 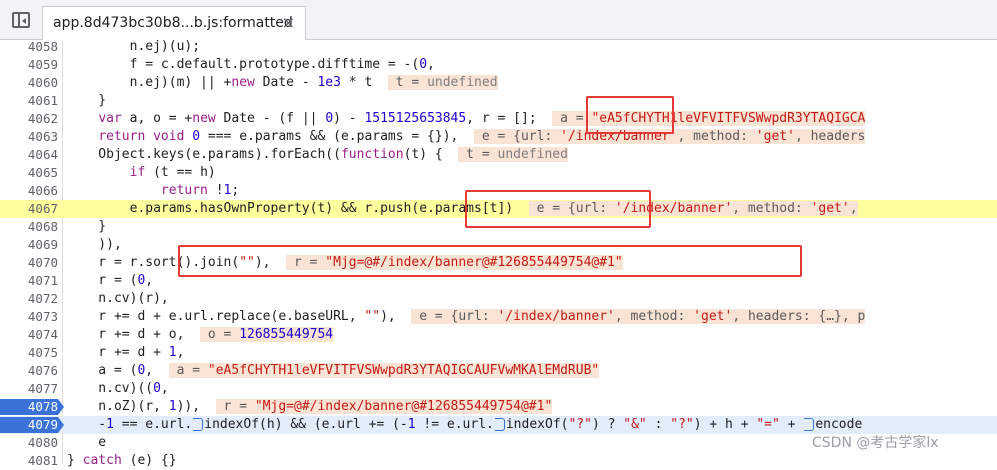 What do you see at coordinates (172, 172) in the screenshot?
I see `code-text: if (t == h)` at bounding box center [172, 172].